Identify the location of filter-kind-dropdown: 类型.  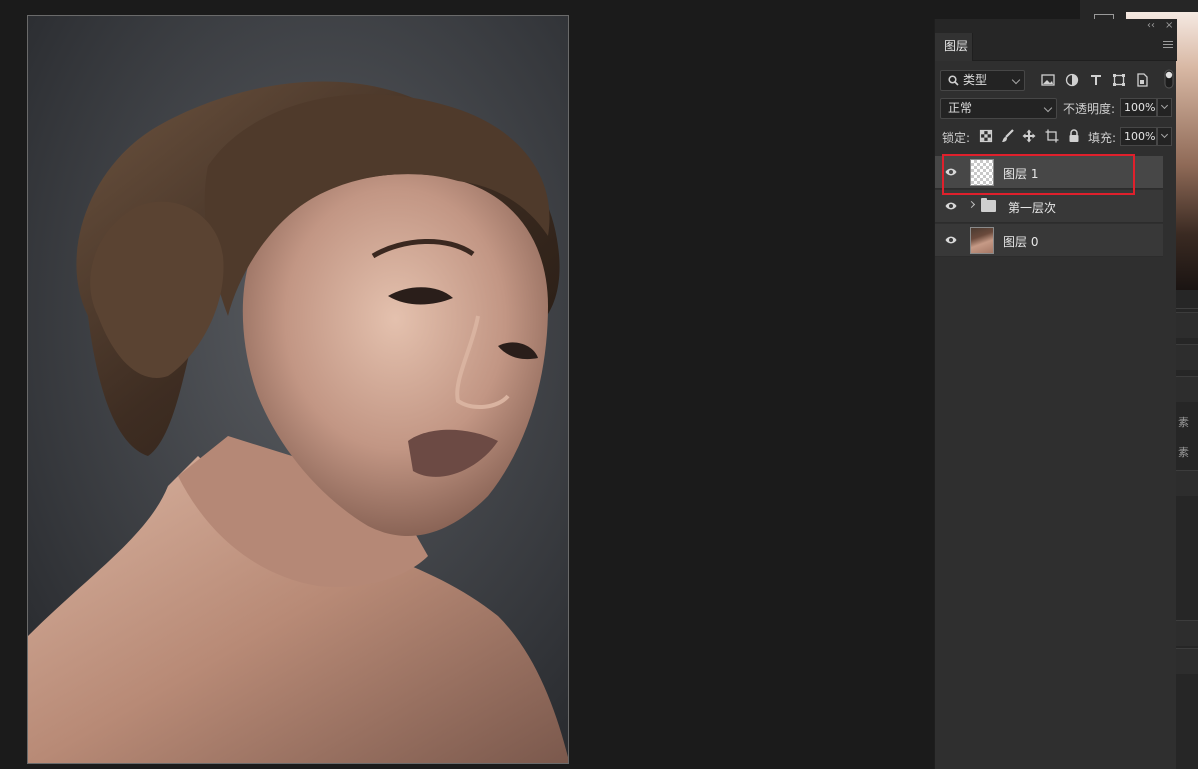
(982, 80).